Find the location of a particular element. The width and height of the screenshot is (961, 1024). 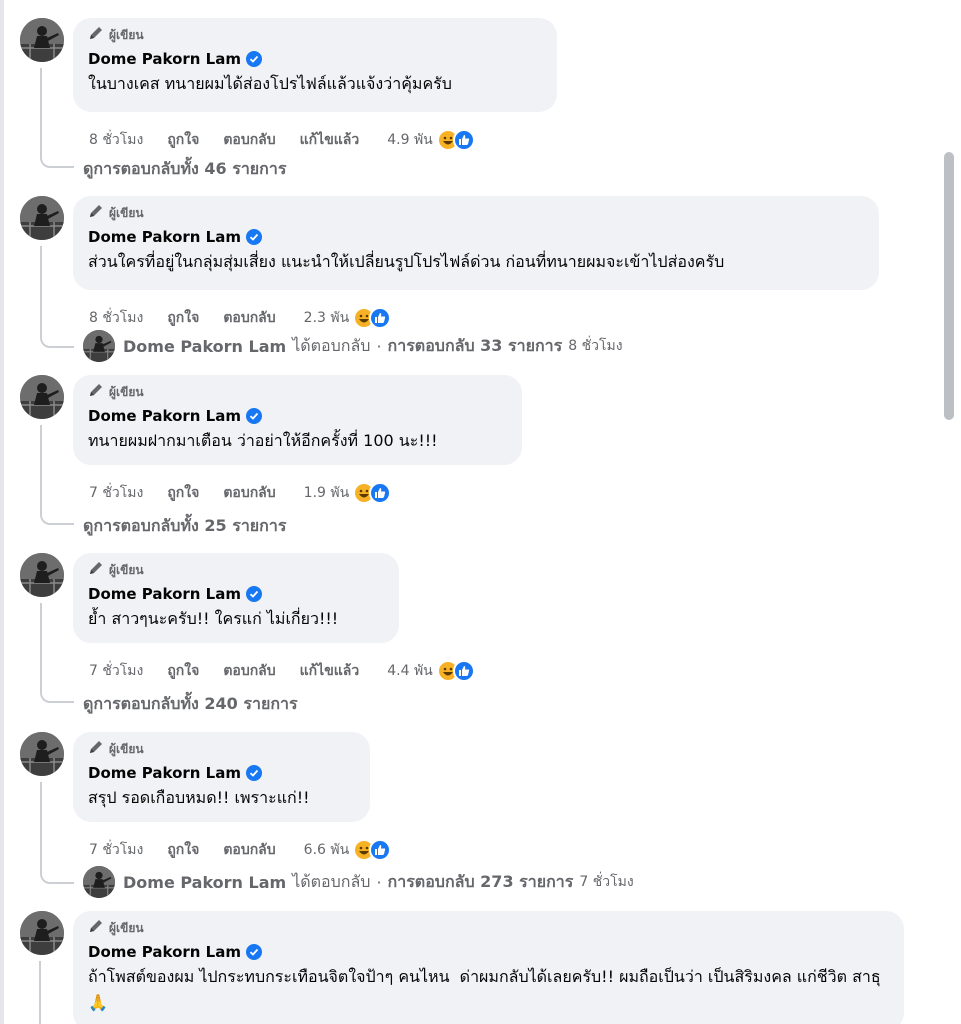

view-replies-label: ดูการตอบกลับทั้ง 46 รายการ is located at coordinates (185, 168).